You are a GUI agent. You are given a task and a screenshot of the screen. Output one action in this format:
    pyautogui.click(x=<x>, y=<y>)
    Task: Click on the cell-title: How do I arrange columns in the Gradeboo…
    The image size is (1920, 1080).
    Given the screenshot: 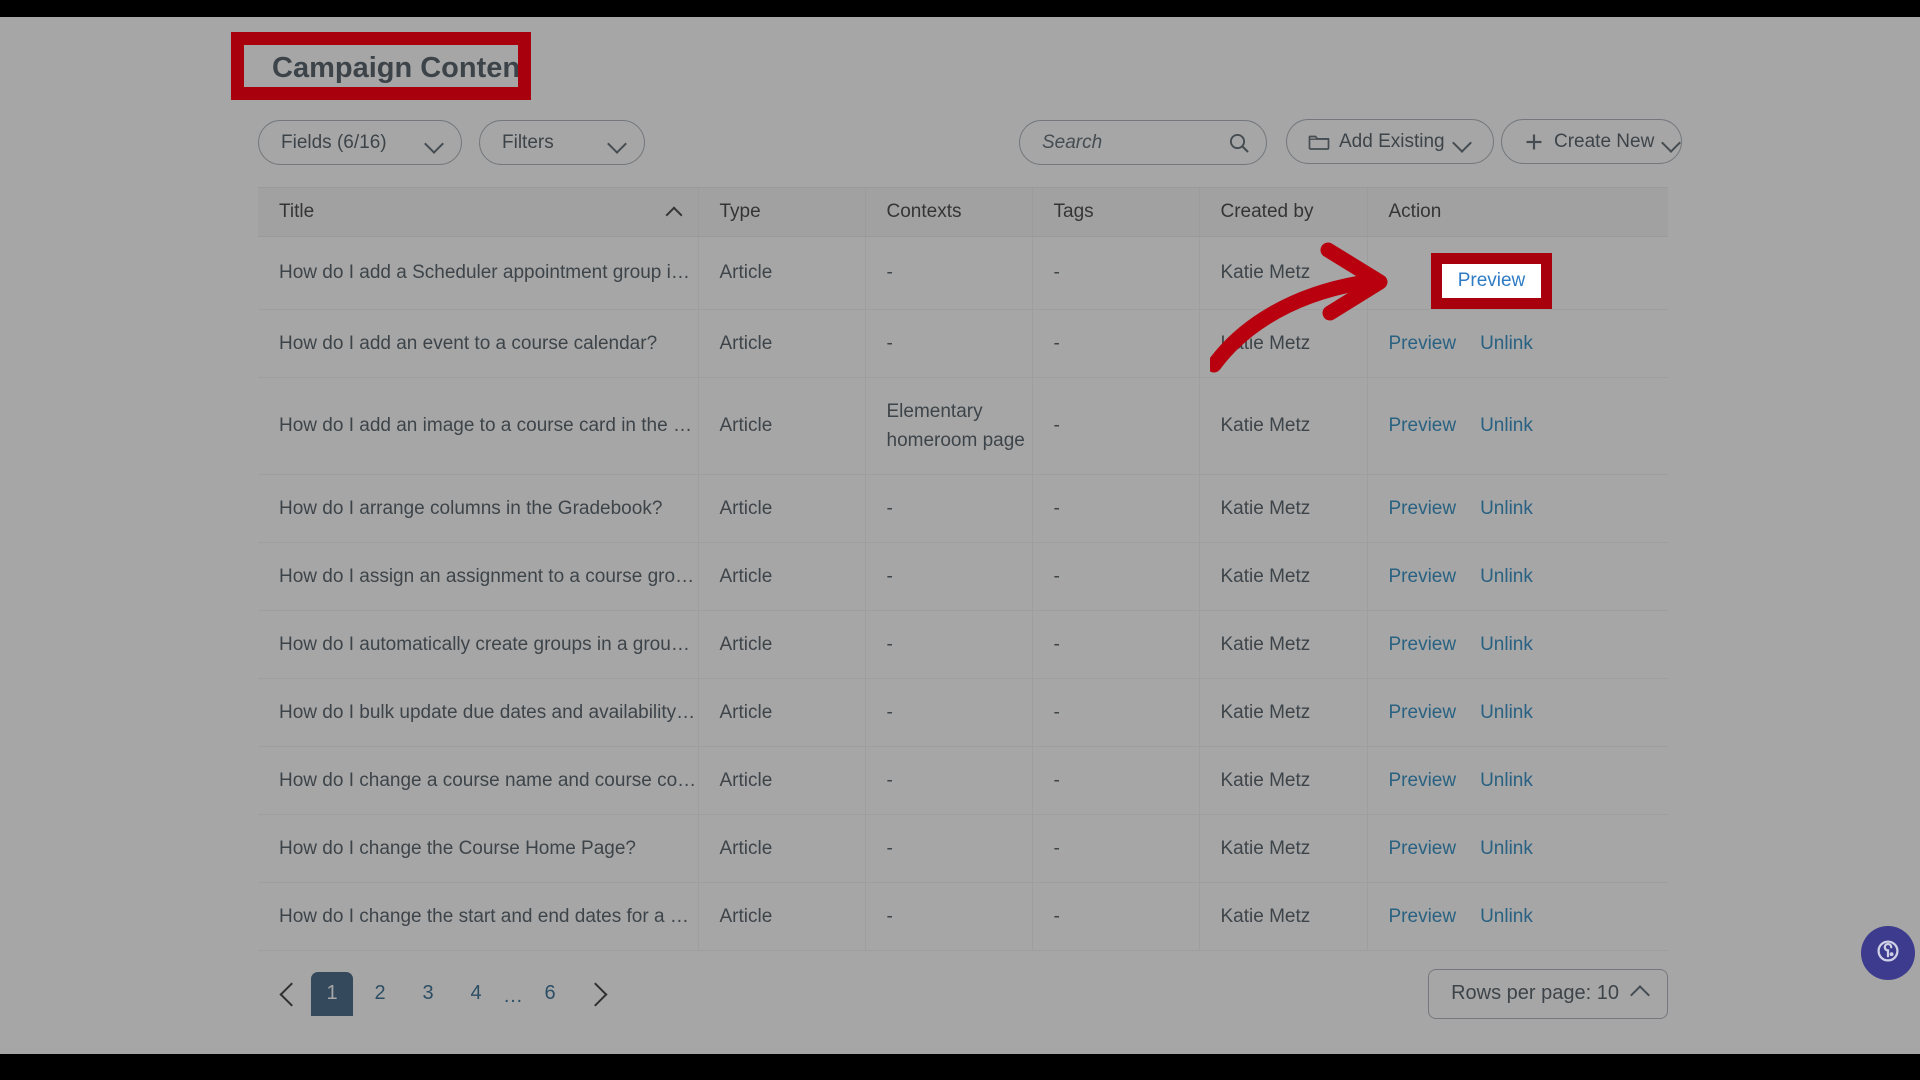 What is the action you would take?
    pyautogui.click(x=478, y=508)
    